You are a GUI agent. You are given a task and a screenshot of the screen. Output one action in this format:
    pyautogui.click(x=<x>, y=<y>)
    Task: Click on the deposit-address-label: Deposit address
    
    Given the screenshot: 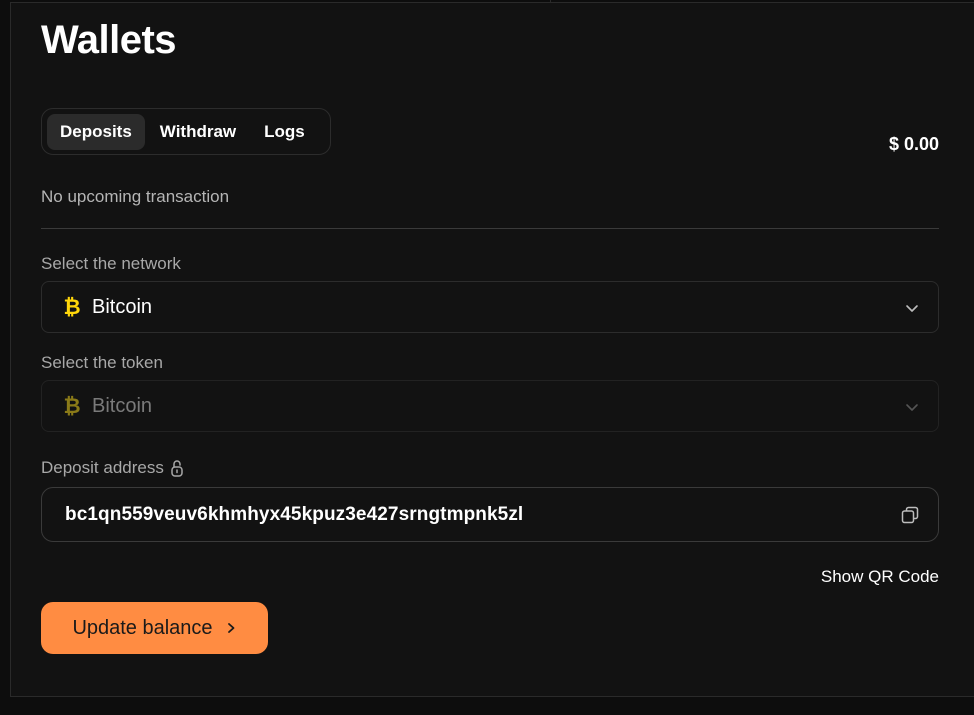 What is the action you would take?
    pyautogui.click(x=112, y=468)
    